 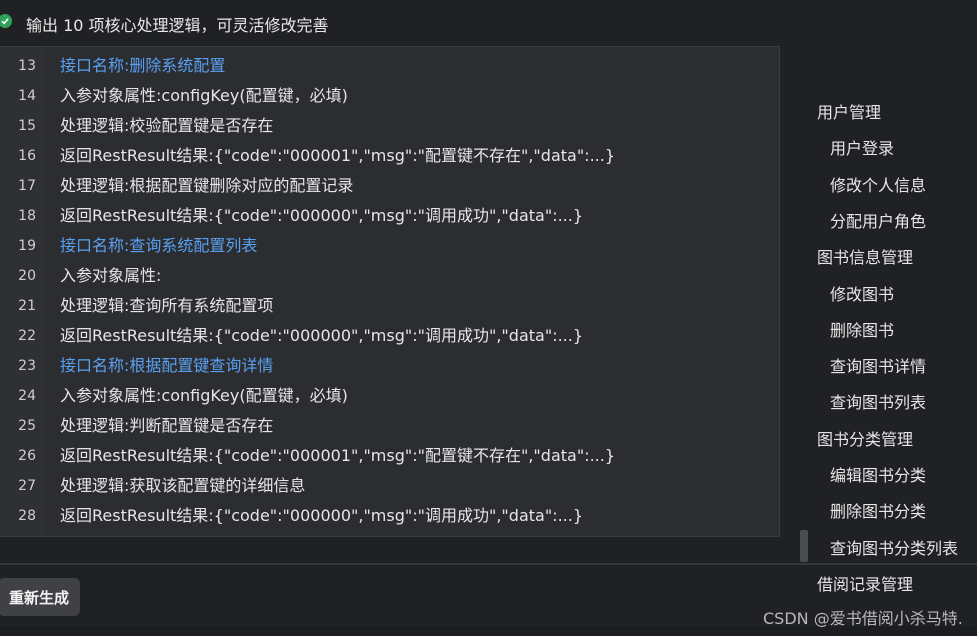 I want to click on line-number: 21, so click(x=27, y=306).